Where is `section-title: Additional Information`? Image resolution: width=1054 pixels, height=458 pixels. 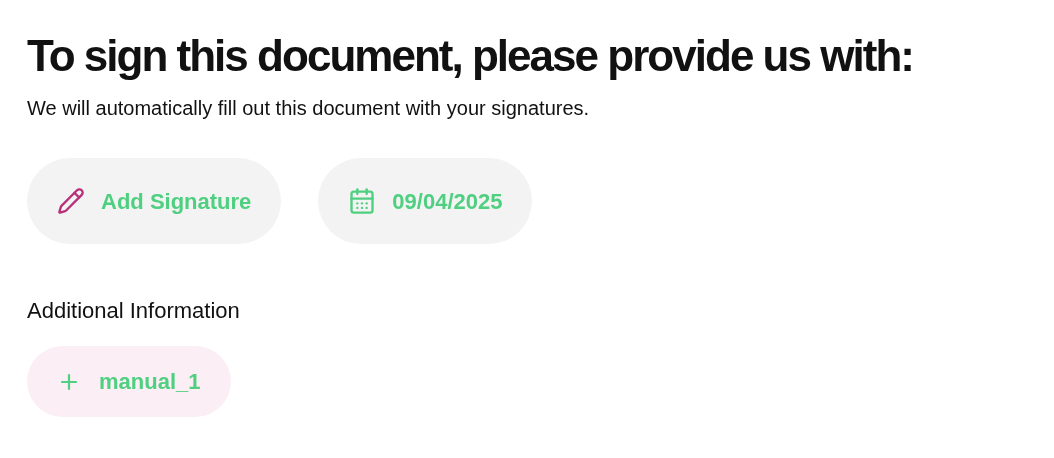
section-title: Additional Information is located at coordinates (134, 311).